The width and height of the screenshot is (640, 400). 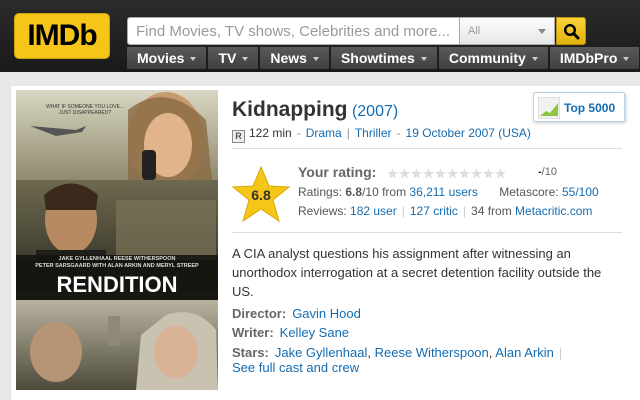 I want to click on release-date-link: 19 October 2007 (USA), so click(x=468, y=133).